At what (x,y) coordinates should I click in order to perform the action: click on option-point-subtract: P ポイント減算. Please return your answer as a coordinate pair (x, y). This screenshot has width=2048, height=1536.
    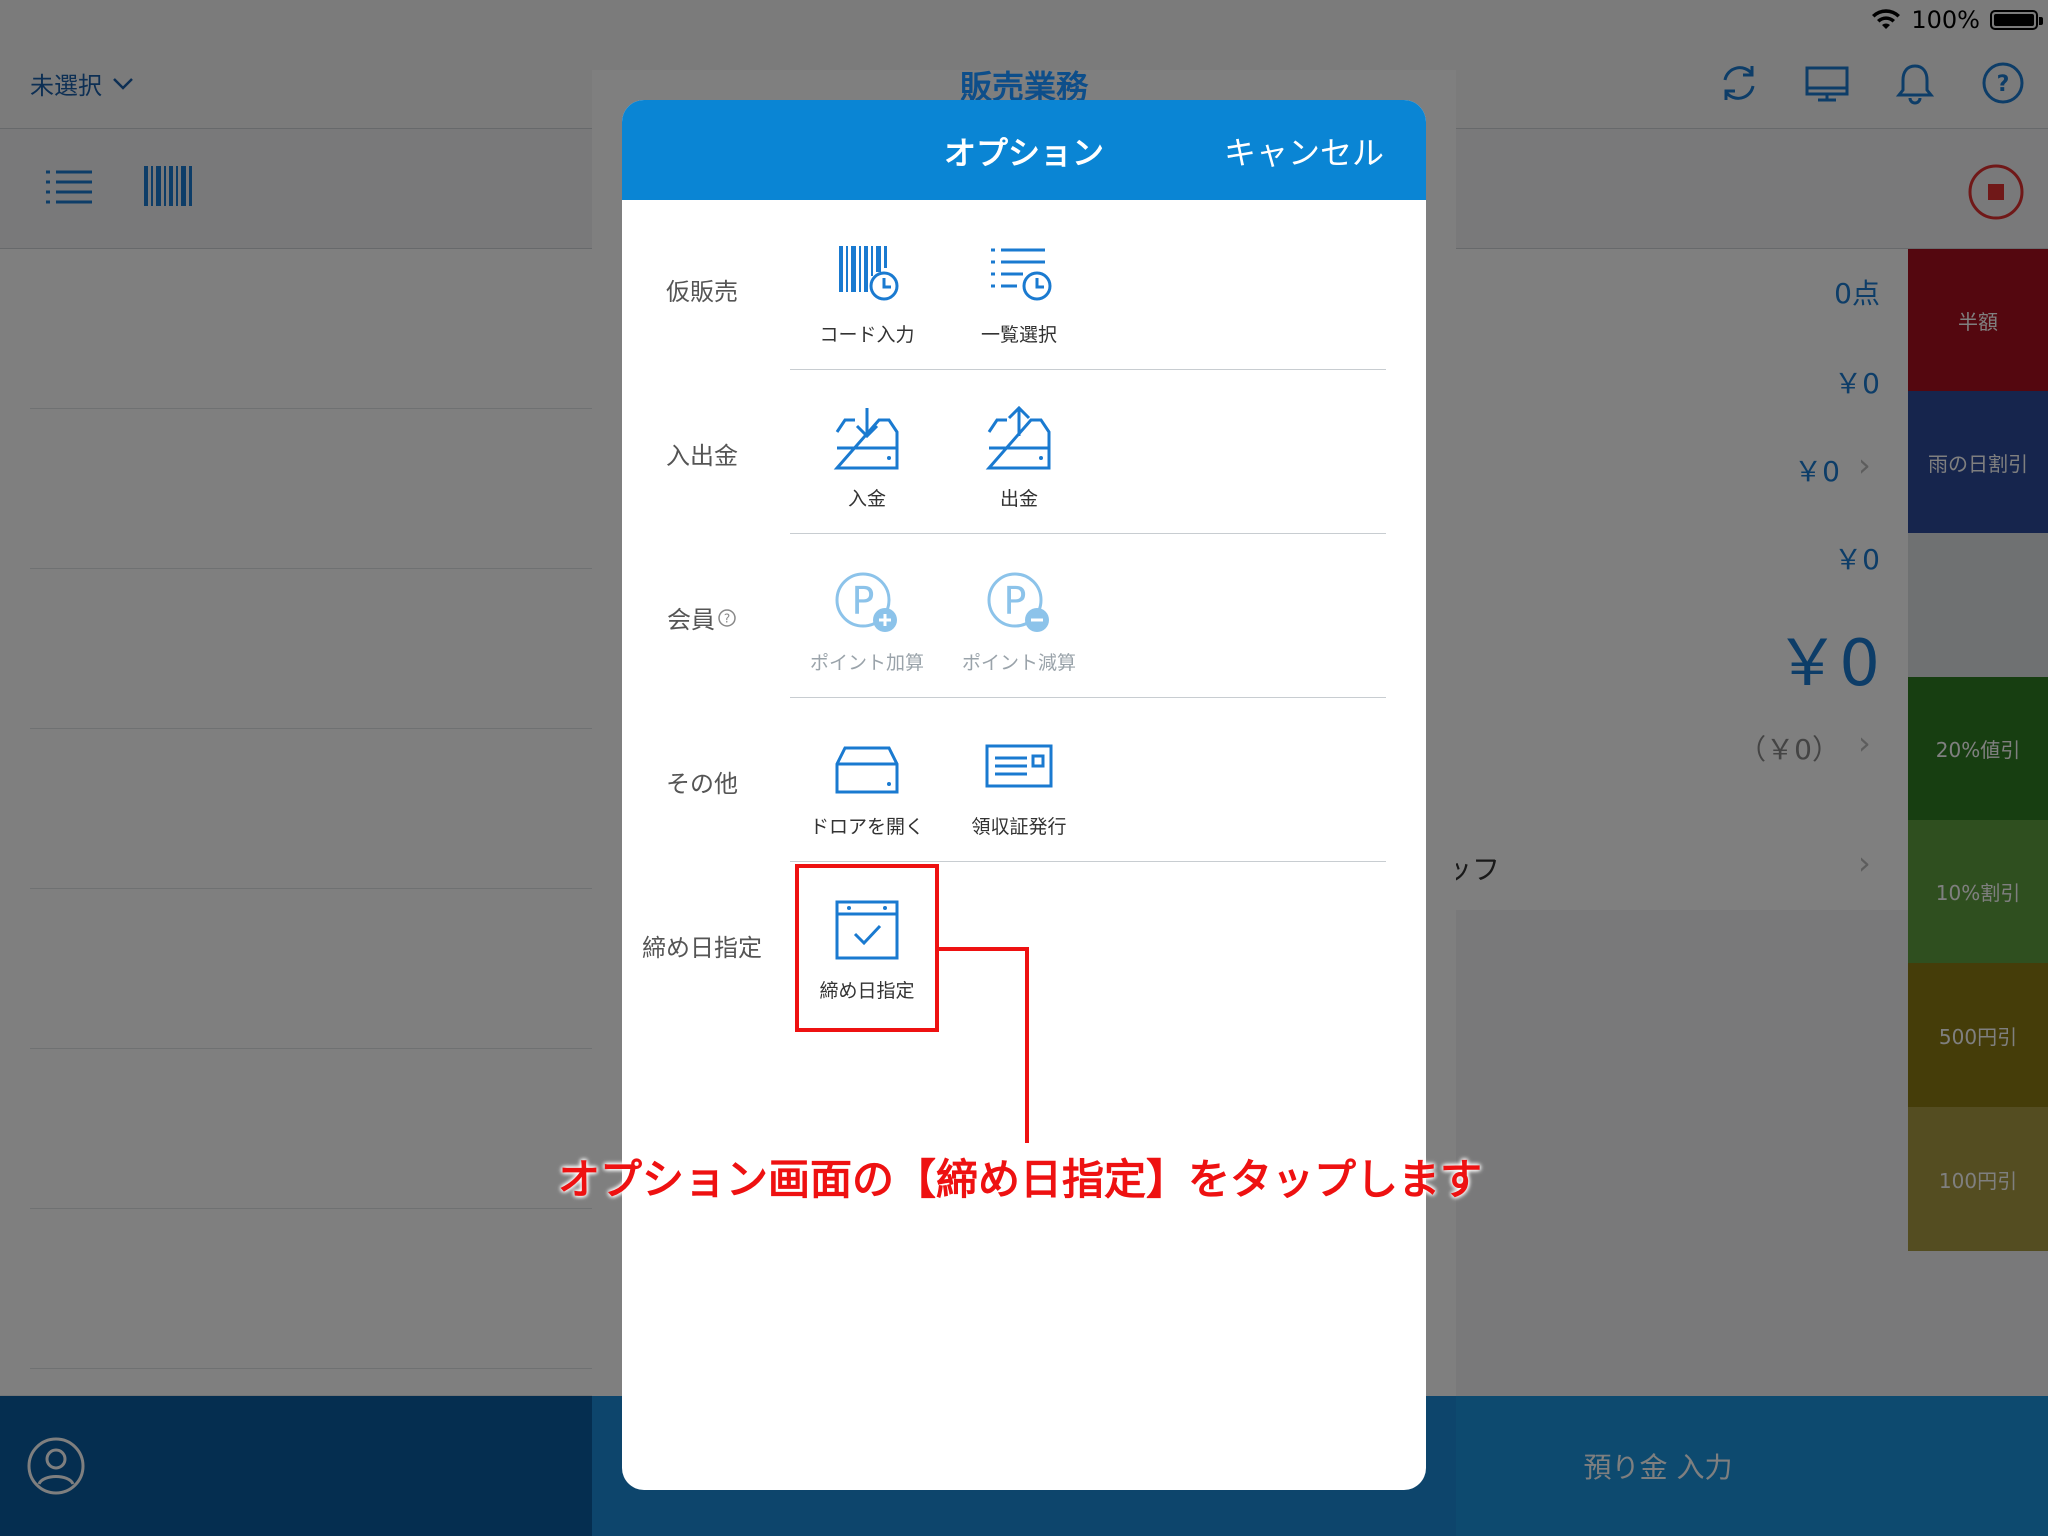
    Looking at the image, I should click on (1019, 622).